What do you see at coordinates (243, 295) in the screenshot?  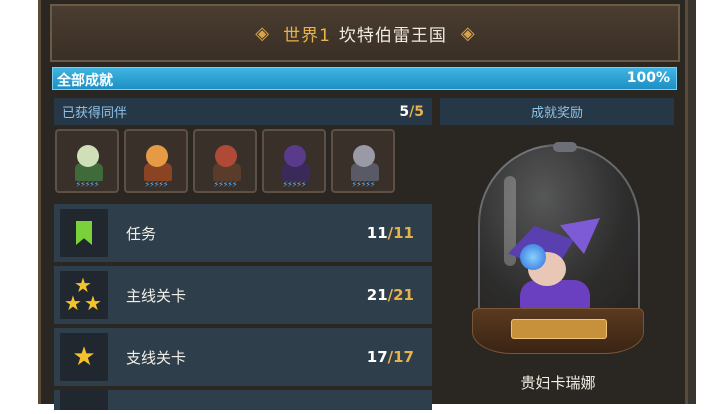 I see `achievement-row-main-stages: ★ ★ ★ 主线关卡 21/21` at bounding box center [243, 295].